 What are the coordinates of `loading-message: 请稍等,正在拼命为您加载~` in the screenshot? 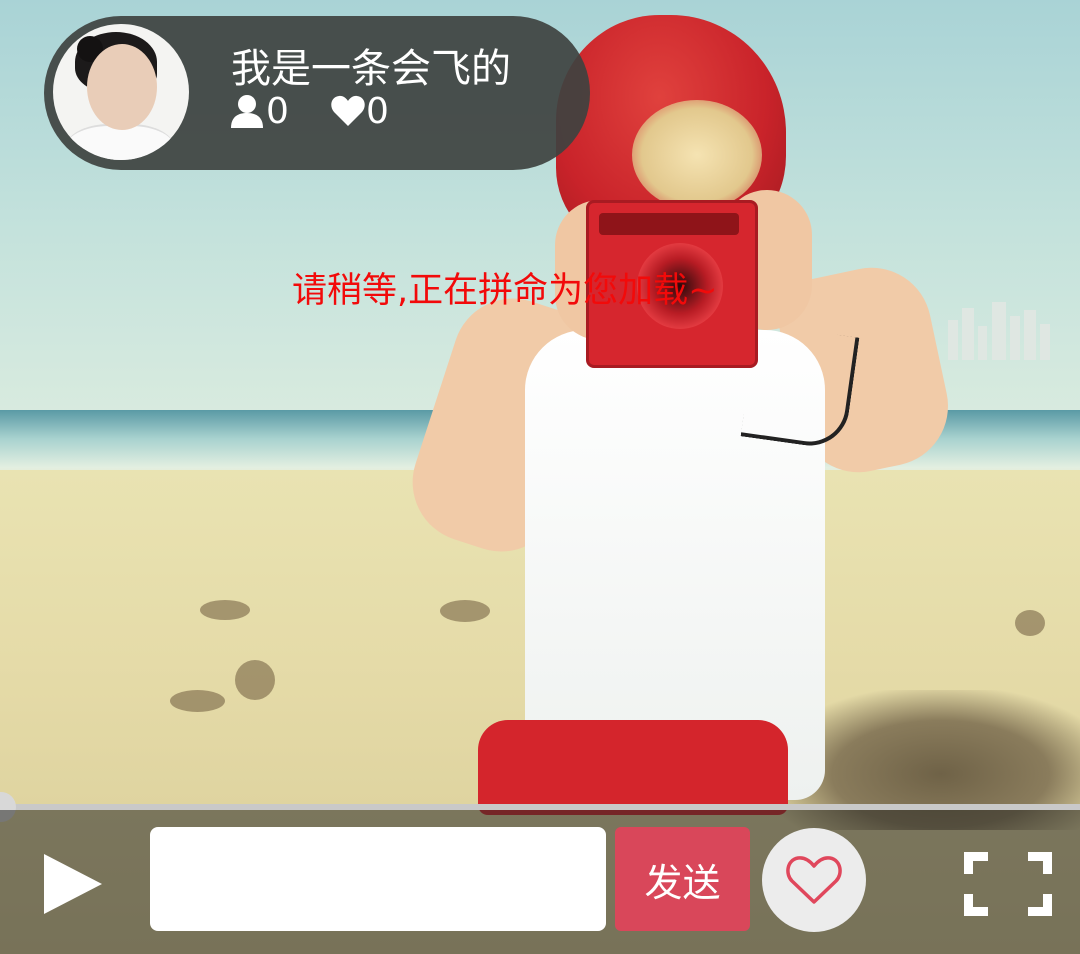 It's located at (505, 291).